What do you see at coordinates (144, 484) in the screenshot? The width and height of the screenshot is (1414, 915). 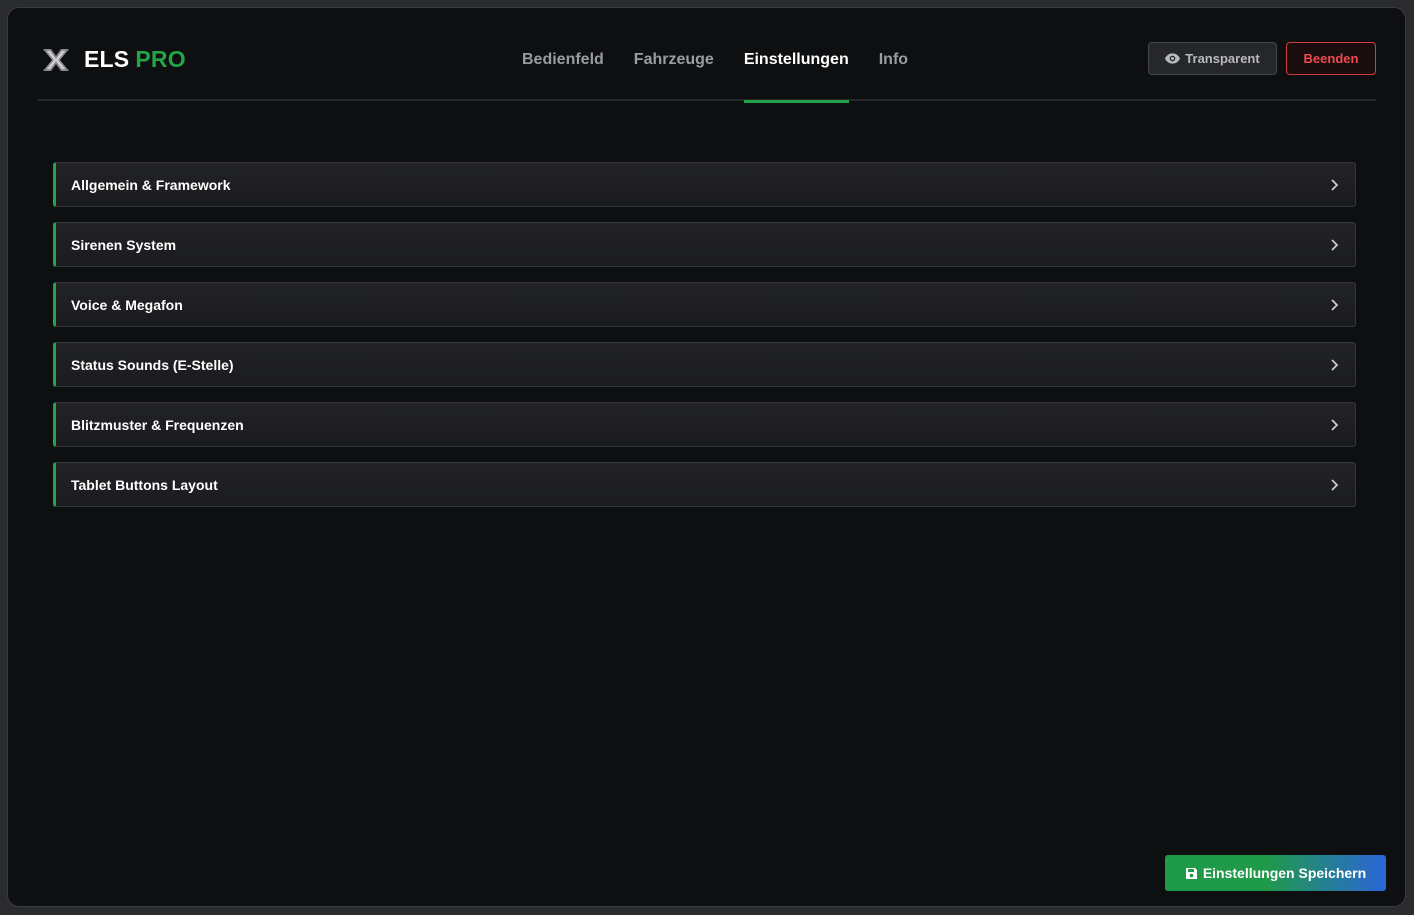 I see `section-label: Tablet Buttons Layout` at bounding box center [144, 484].